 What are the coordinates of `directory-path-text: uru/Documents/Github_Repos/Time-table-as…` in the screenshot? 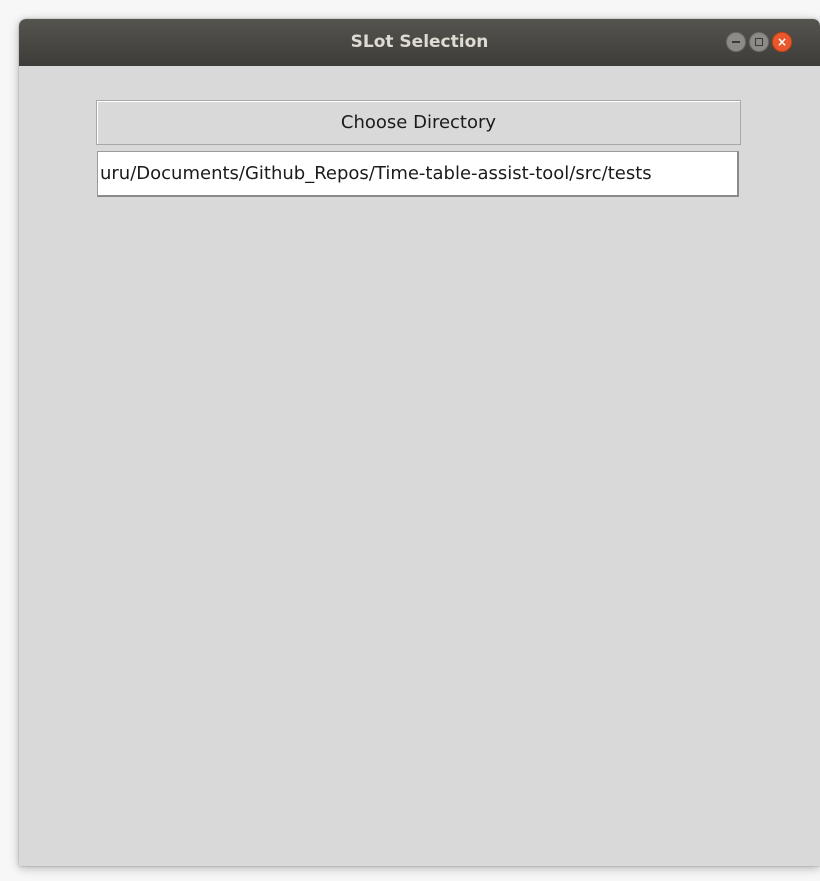 It's located at (376, 173).